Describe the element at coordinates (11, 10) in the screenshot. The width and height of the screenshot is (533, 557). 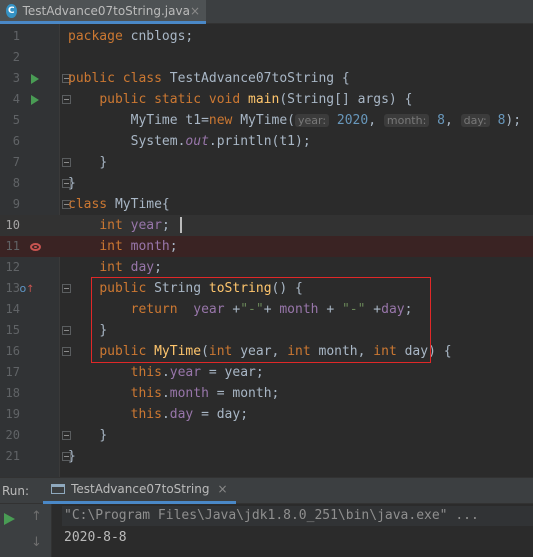
I see `java-class-icon: C` at that location.